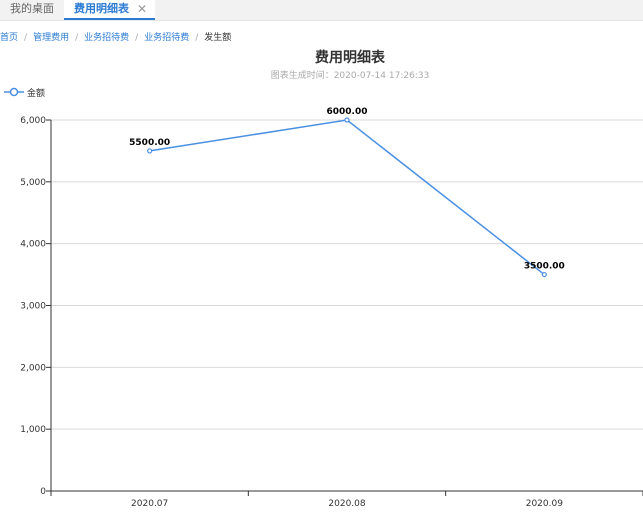 The width and height of the screenshot is (643, 521). Describe the element at coordinates (544, 504) in the screenshot. I see `x-tick-label: 2020.09` at that location.